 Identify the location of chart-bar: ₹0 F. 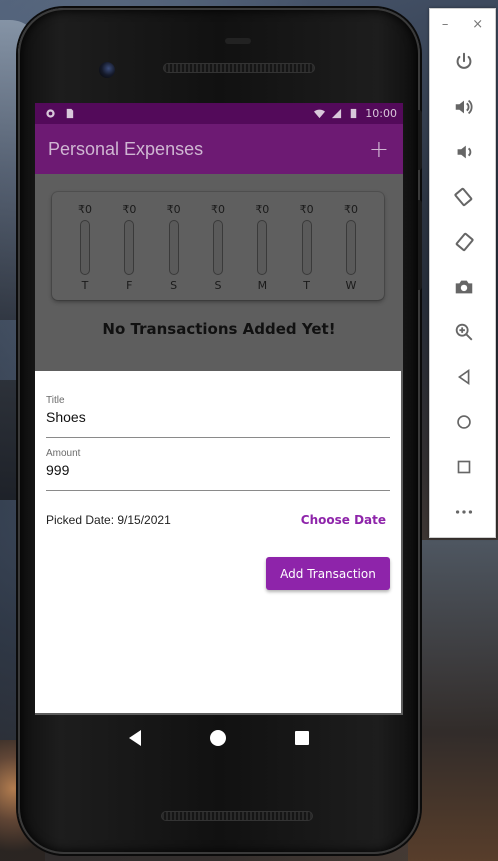
(129, 247).